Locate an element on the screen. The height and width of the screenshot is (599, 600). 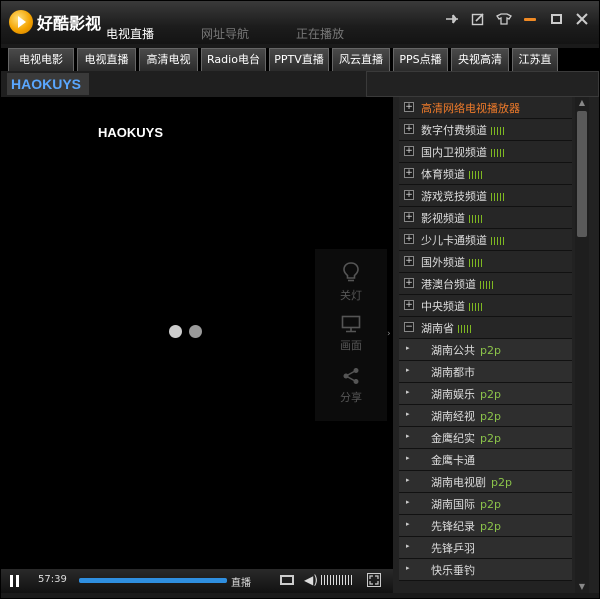
channel-label: 先锋乒羽 is located at coordinates (453, 548).